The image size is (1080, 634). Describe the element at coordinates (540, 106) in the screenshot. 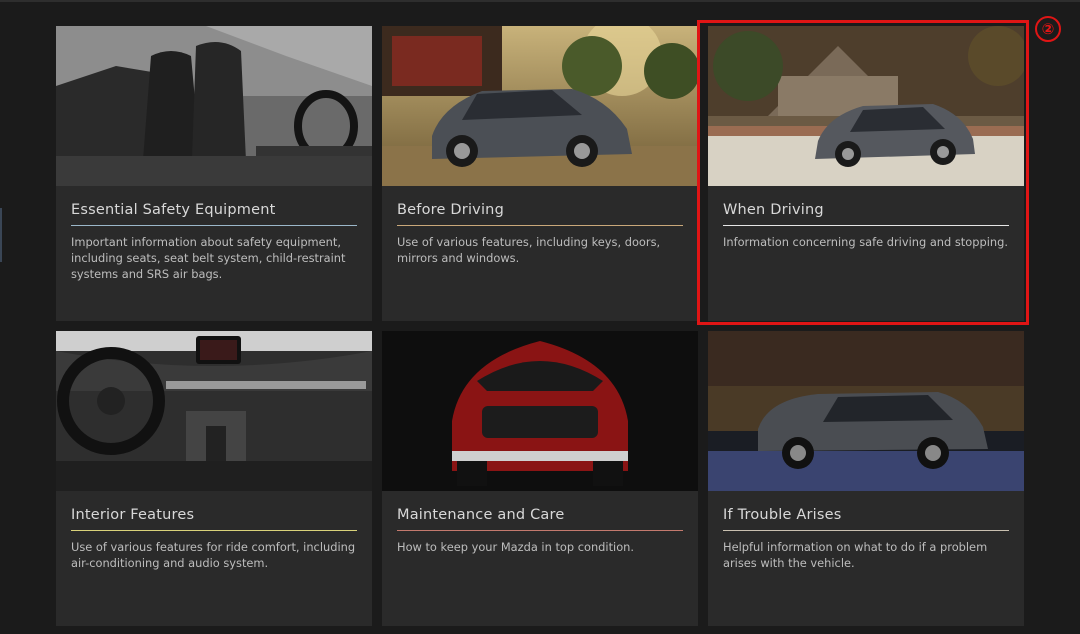

I see `suv-parked-outdoors-image` at that location.